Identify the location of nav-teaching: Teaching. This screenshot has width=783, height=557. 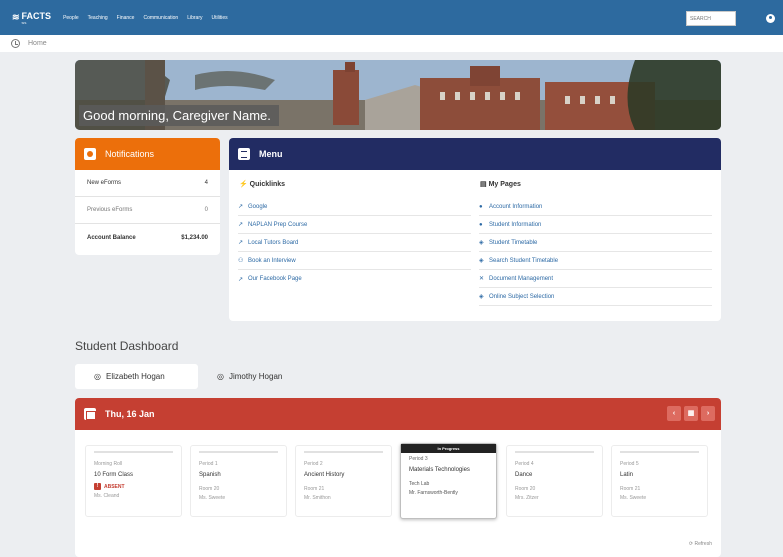
(98, 18).